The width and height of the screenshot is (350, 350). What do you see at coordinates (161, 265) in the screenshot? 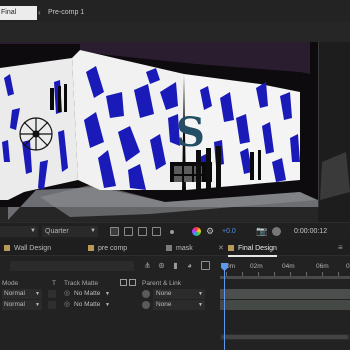
I see `draft-3d-icon: ⊛` at bounding box center [161, 265].